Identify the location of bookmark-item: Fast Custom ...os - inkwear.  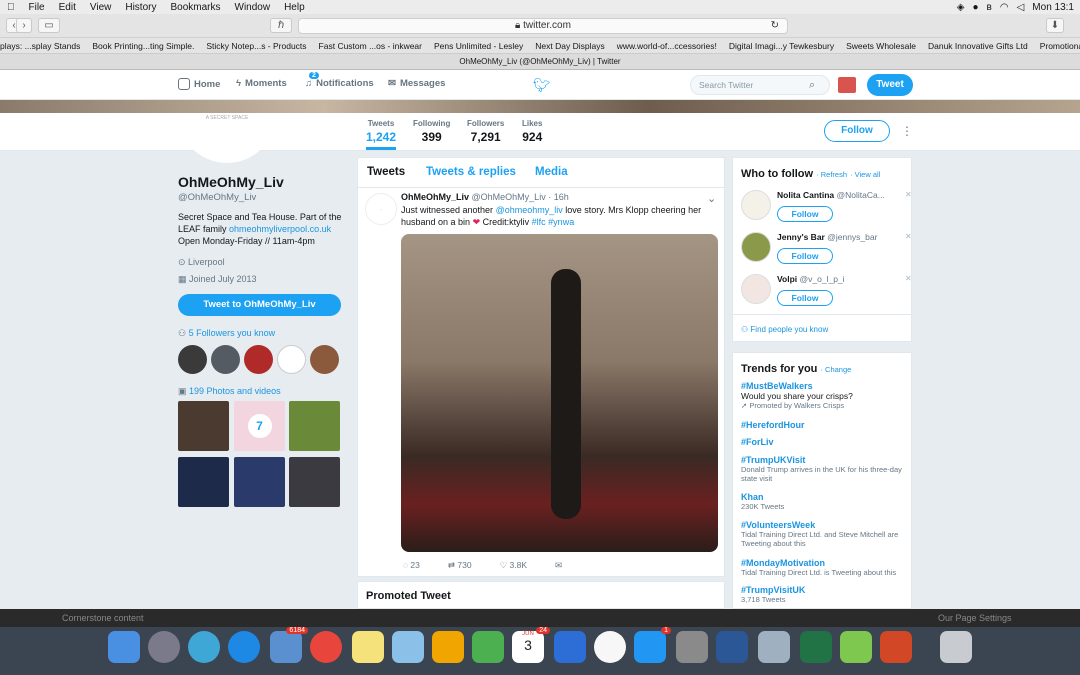
(370, 46).